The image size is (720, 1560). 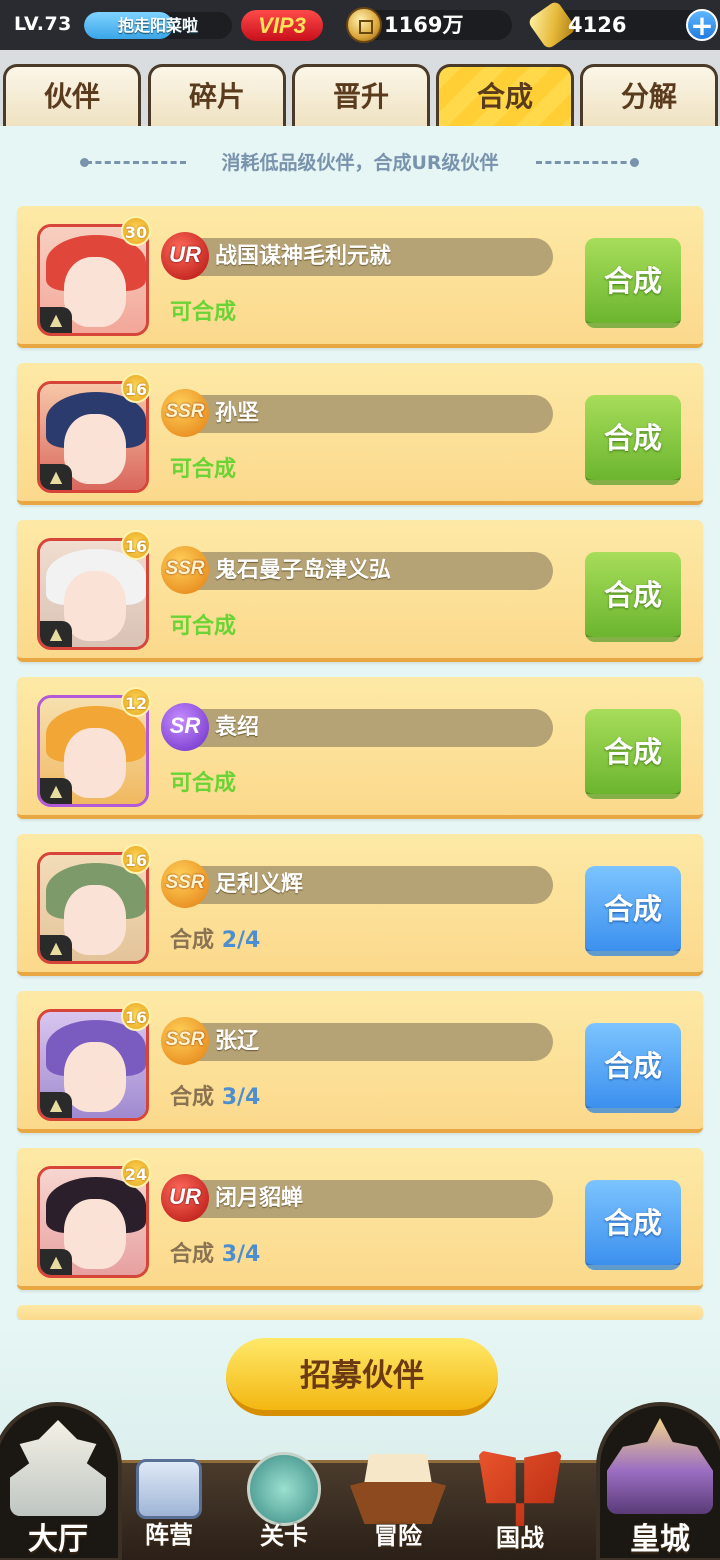 What do you see at coordinates (364, 25) in the screenshot?
I see `coin-icon` at bounding box center [364, 25].